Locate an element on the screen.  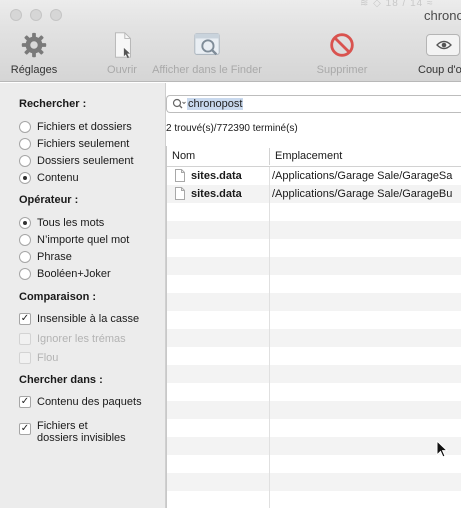
fuzzy-checkbox: Flou is located at coordinates (38, 358).